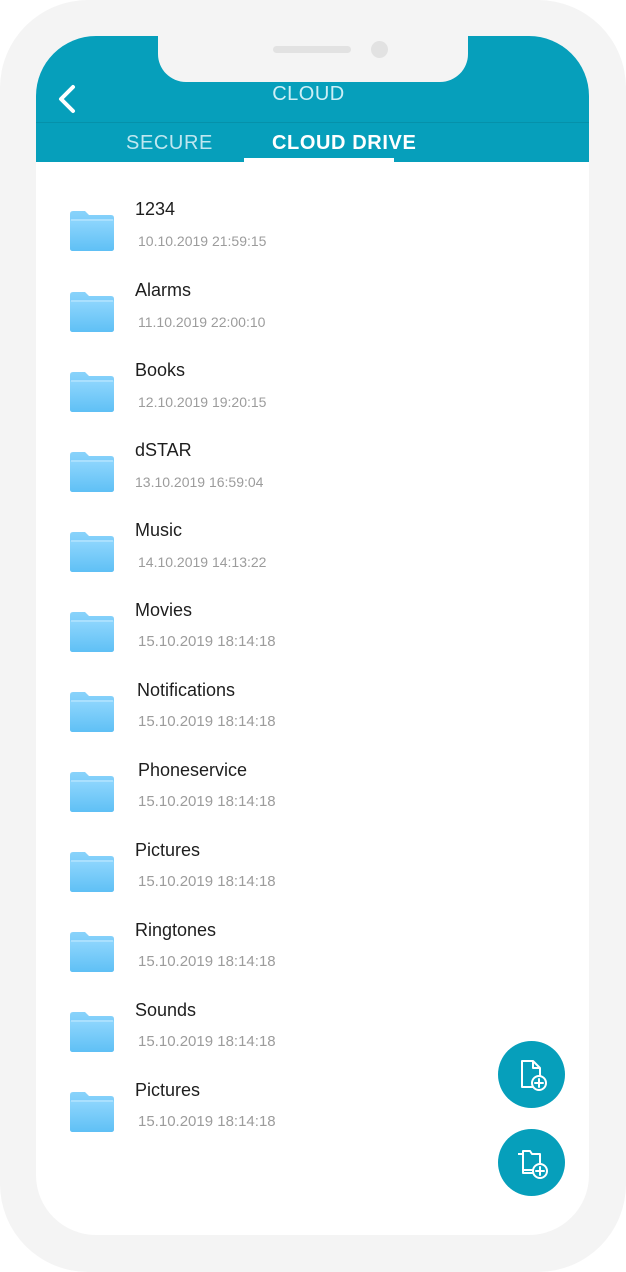  Describe the element at coordinates (312, 884) in the screenshot. I see `list-item: Pictures 15.10.2019 18:14:18` at that location.